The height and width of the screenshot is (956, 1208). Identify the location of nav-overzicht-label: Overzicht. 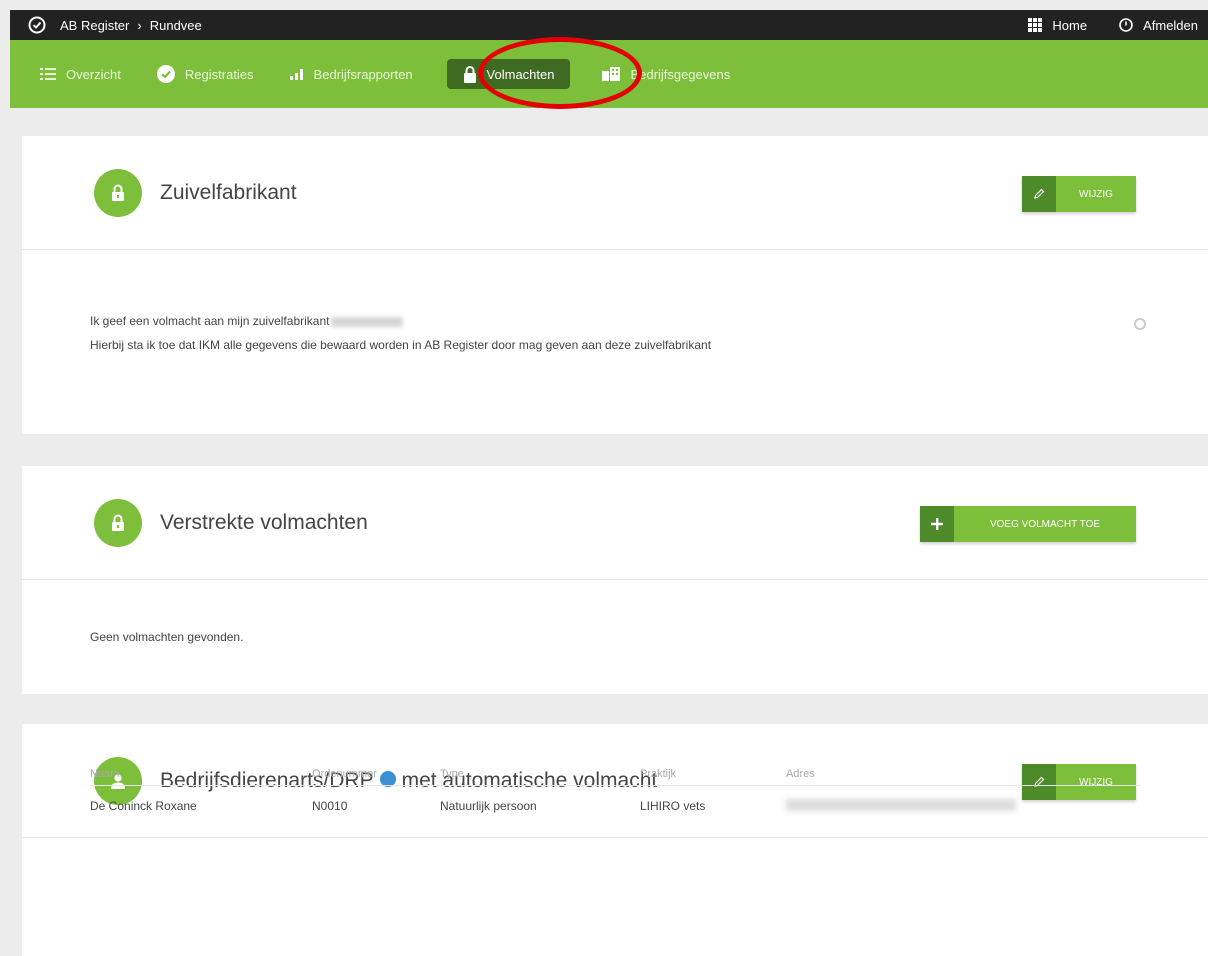
(93, 74).